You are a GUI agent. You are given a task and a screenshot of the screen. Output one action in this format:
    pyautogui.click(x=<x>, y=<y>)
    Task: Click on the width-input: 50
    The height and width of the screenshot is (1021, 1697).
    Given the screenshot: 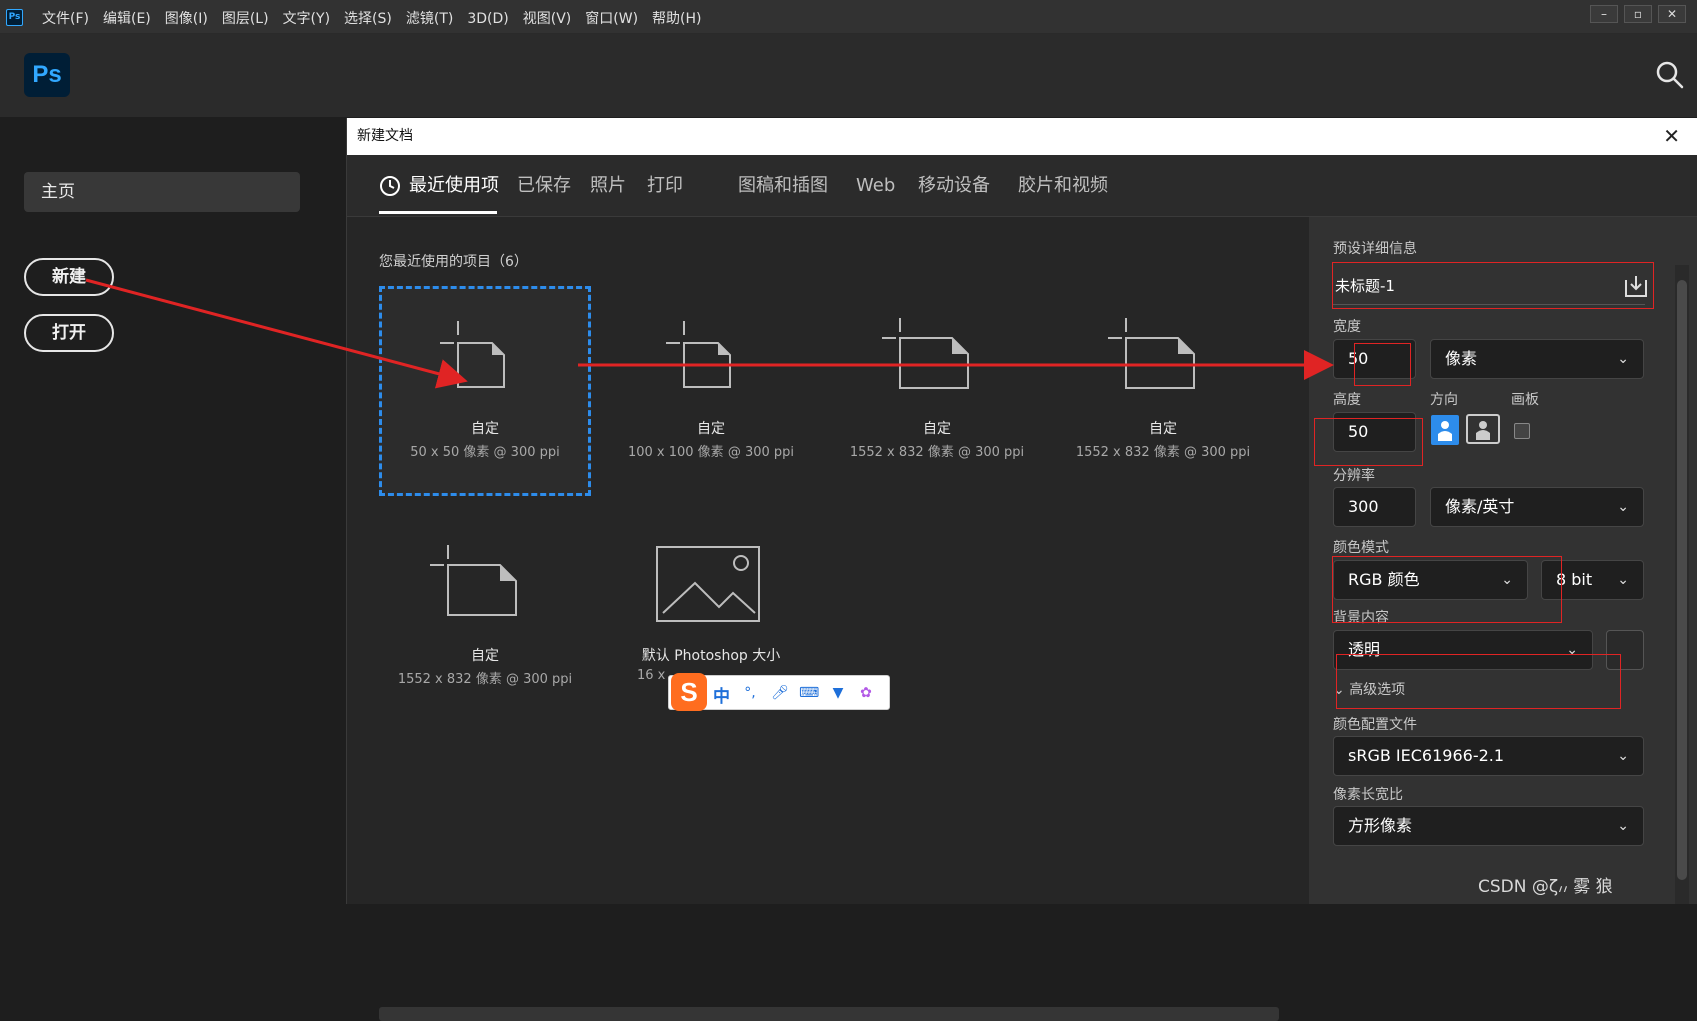 What is the action you would take?
    pyautogui.click(x=1374, y=359)
    